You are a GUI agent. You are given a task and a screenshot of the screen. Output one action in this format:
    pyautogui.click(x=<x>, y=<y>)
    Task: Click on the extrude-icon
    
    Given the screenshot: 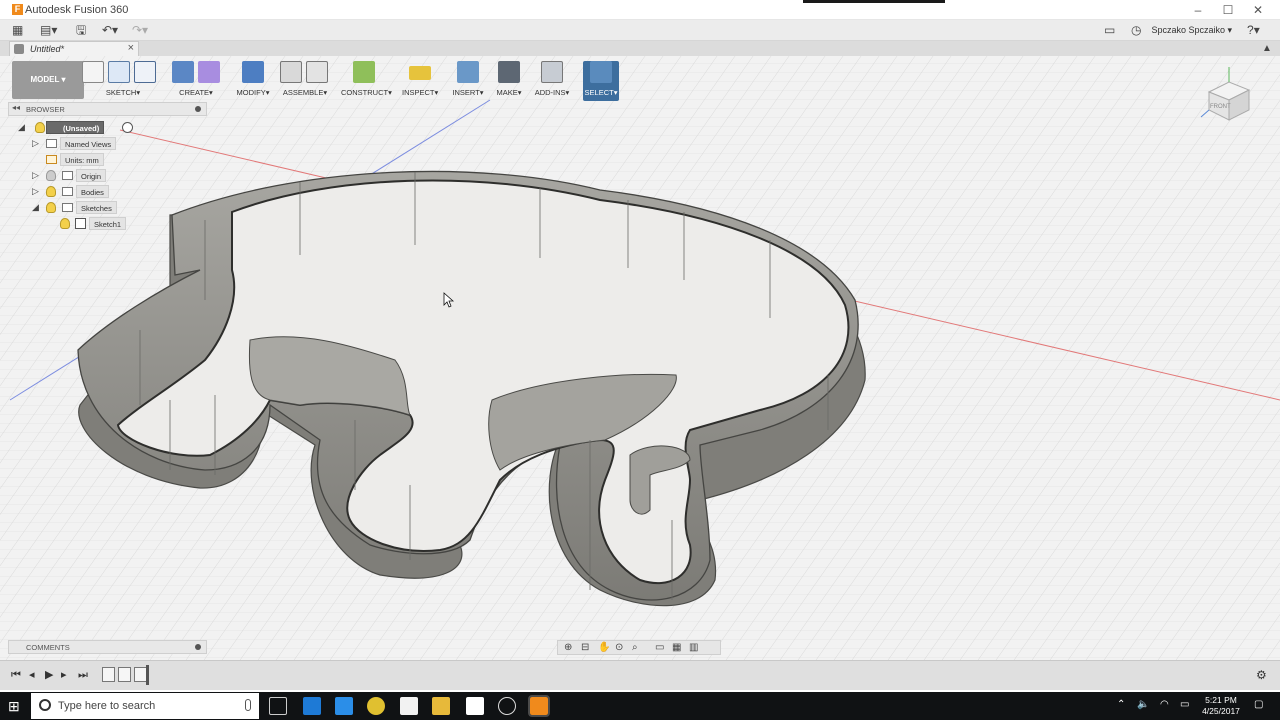 What is the action you would take?
    pyautogui.click(x=183, y=72)
    